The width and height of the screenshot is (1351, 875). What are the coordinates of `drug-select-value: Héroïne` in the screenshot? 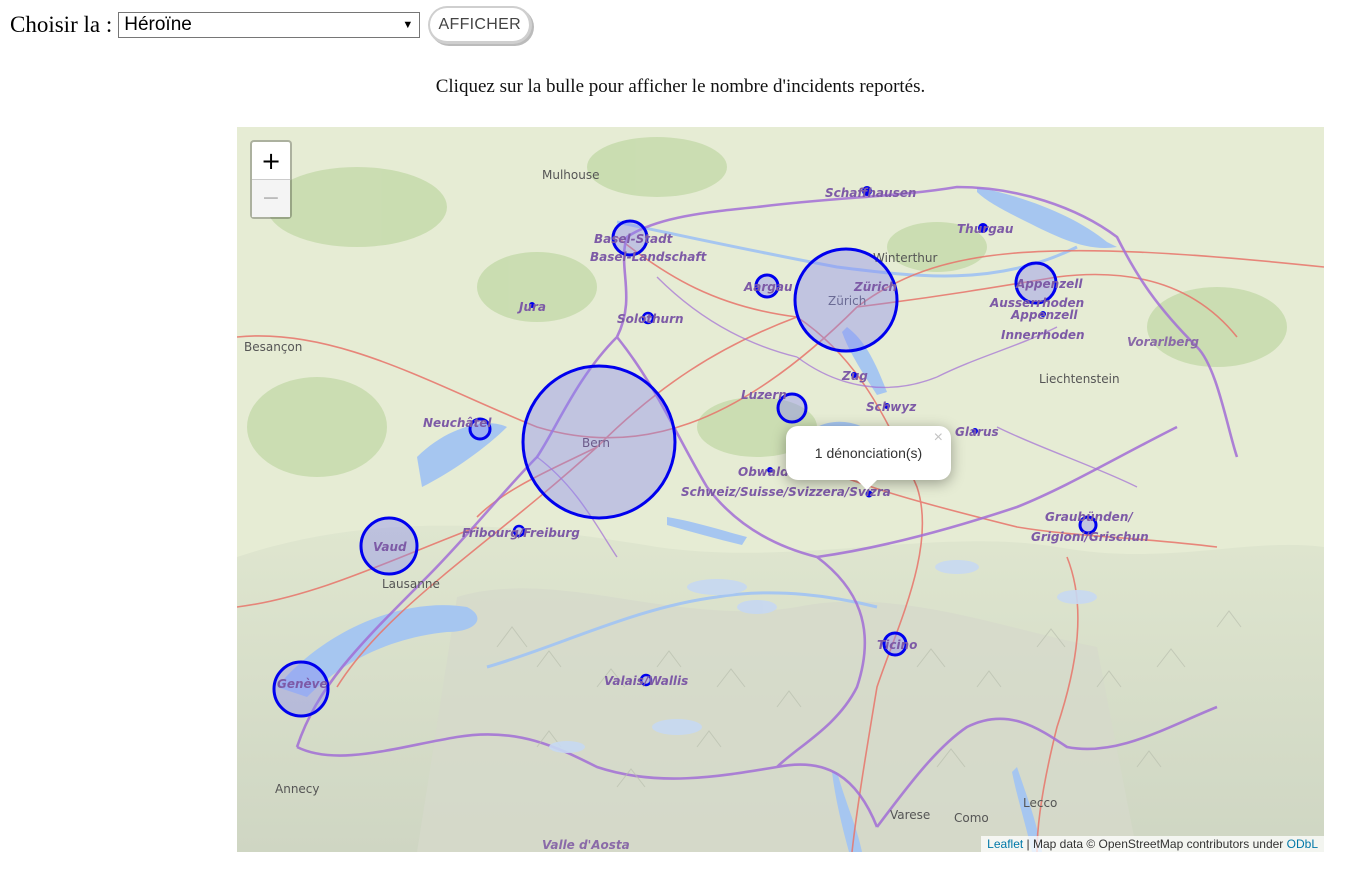 It's located at (158, 24).